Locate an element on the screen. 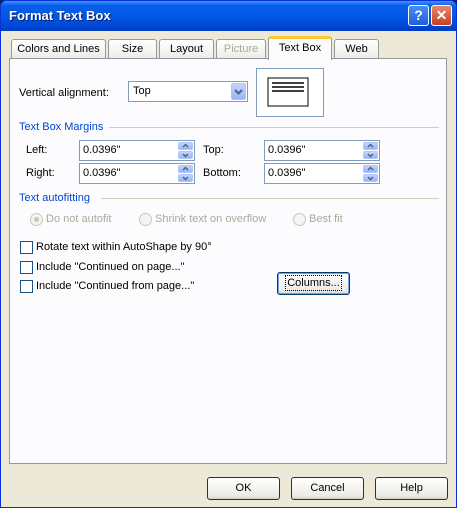  radio-best-fit is located at coordinates (299, 219).